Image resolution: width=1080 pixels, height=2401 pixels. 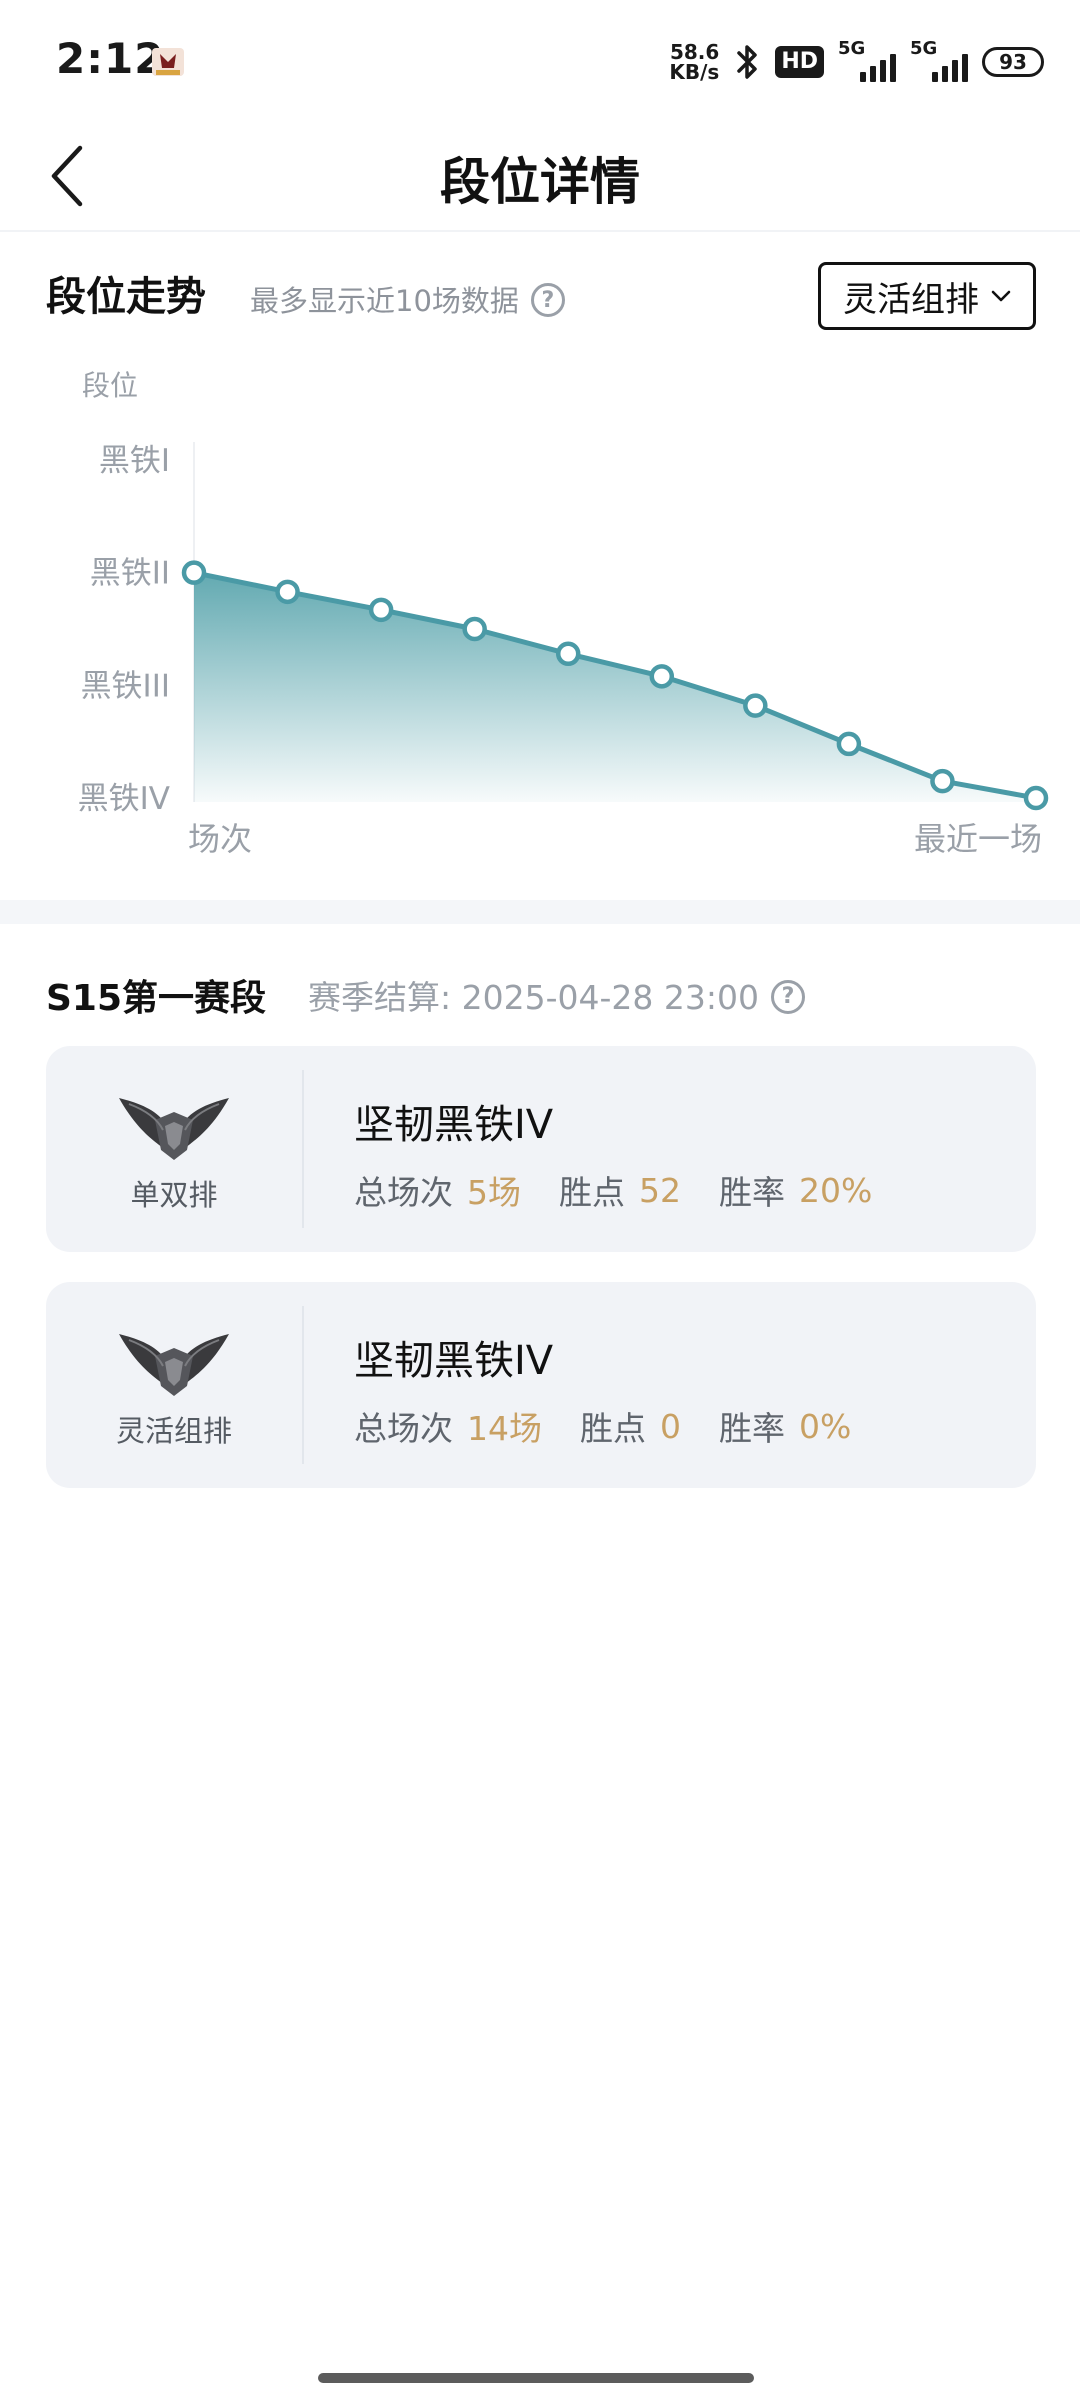 I want to click on trend-title: 段位走势, so click(x=126, y=297).